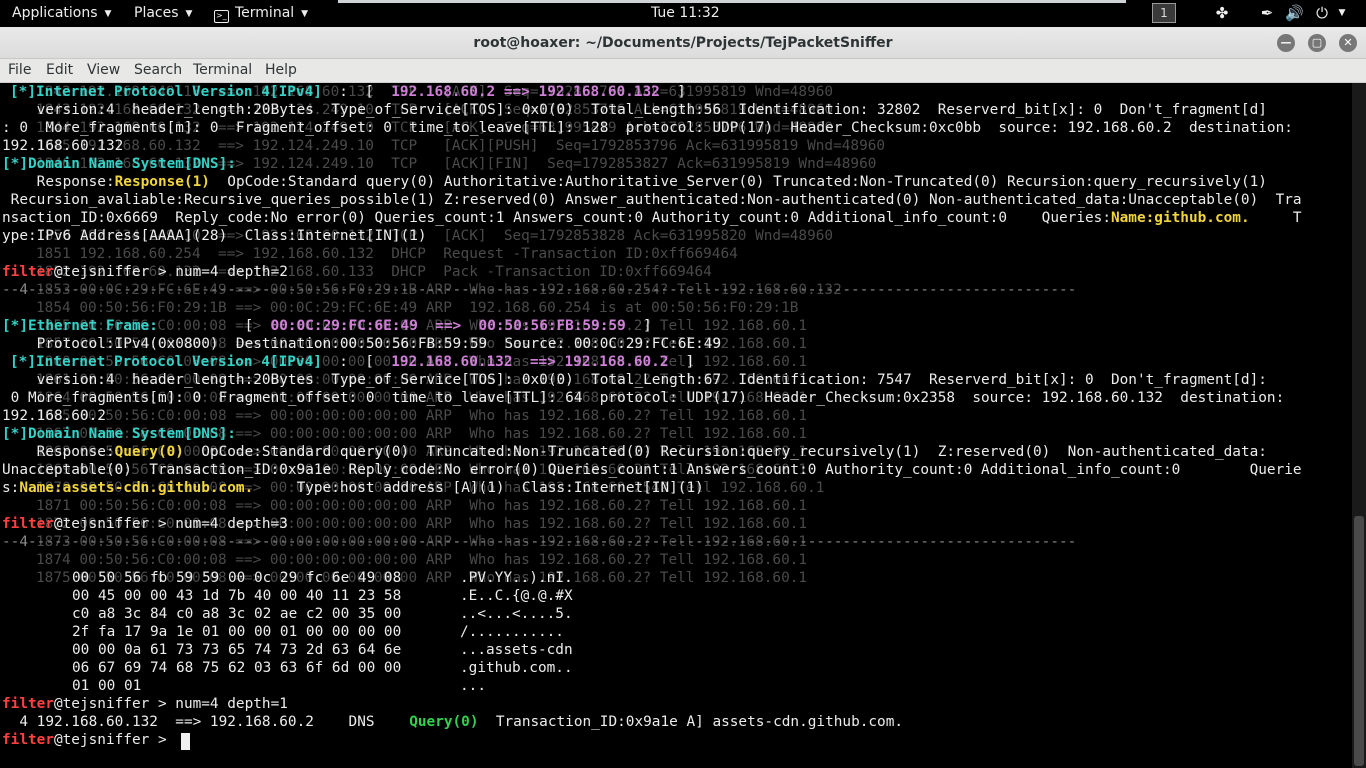 The image size is (1366, 768). What do you see at coordinates (1294, 13) in the screenshot?
I see `volume-icon: 🔊` at bounding box center [1294, 13].